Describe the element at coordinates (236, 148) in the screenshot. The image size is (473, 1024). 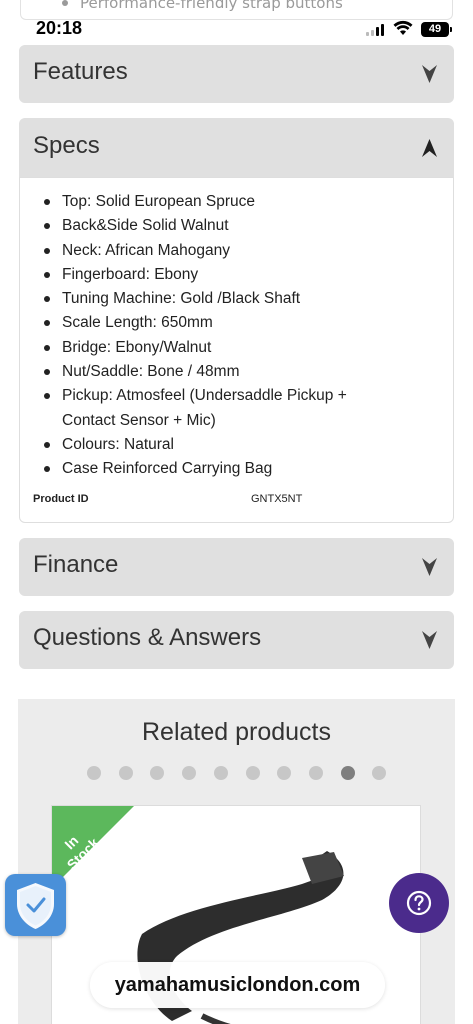
I see `accordion-specs: Specs` at that location.